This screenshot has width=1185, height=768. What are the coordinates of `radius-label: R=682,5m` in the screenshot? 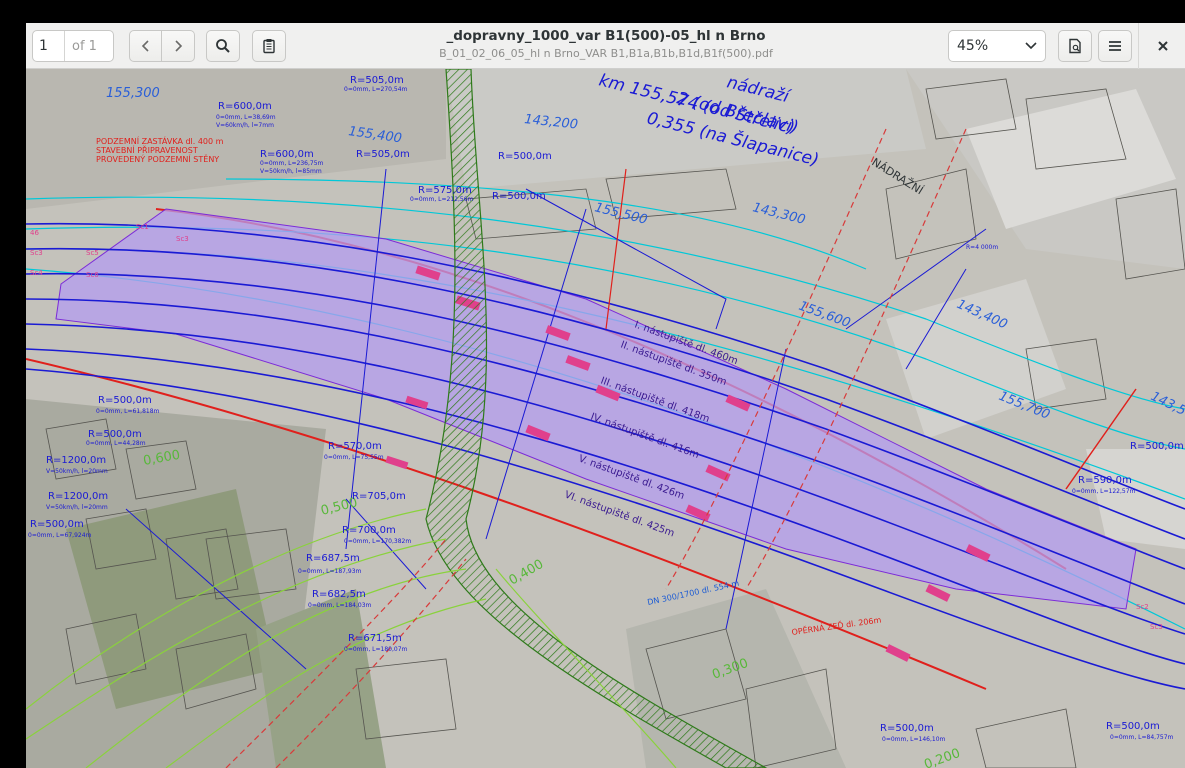 It's located at (339, 594).